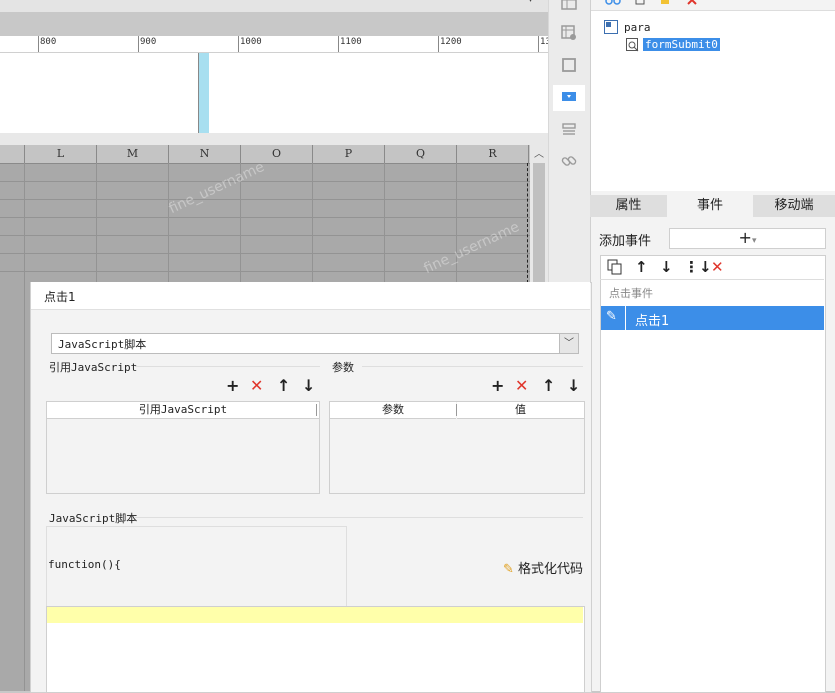 The image size is (835, 693). What do you see at coordinates (527, 223) in the screenshot?
I see `page-break-line` at bounding box center [527, 223].